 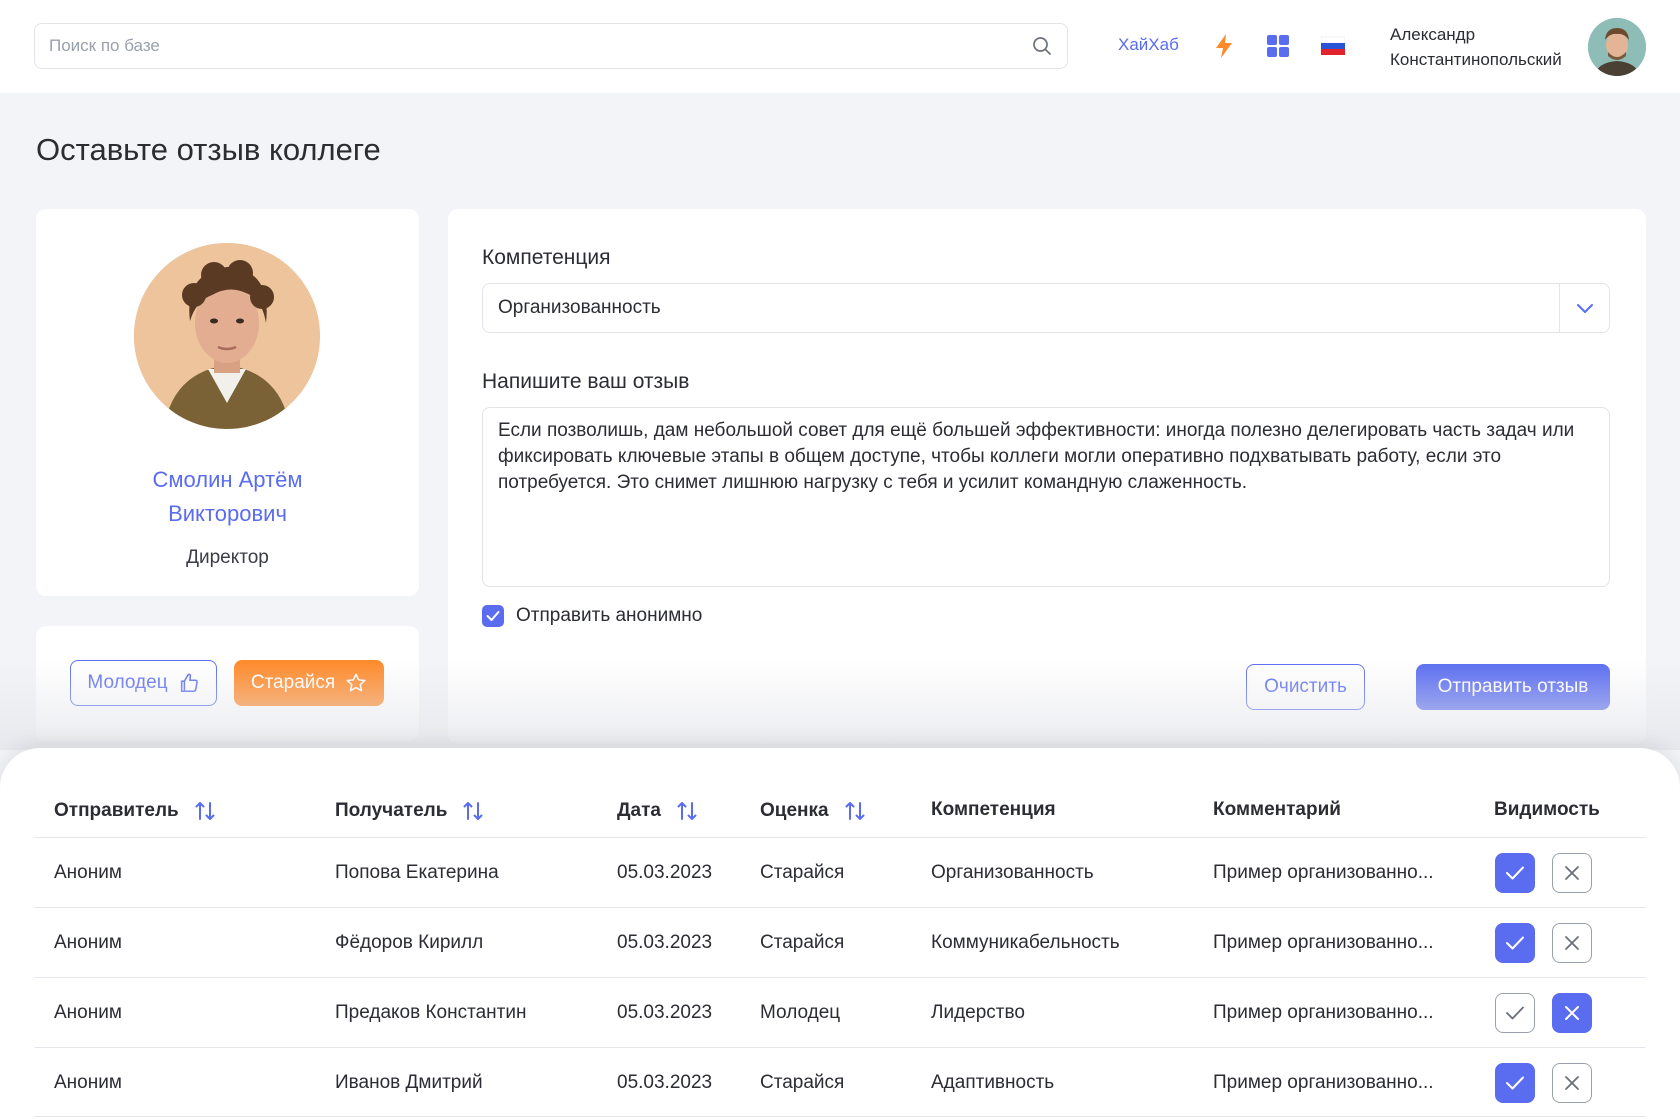 I want to click on colleague-profile-card: Смолин Артём Викторович Директор, so click(x=227, y=402).